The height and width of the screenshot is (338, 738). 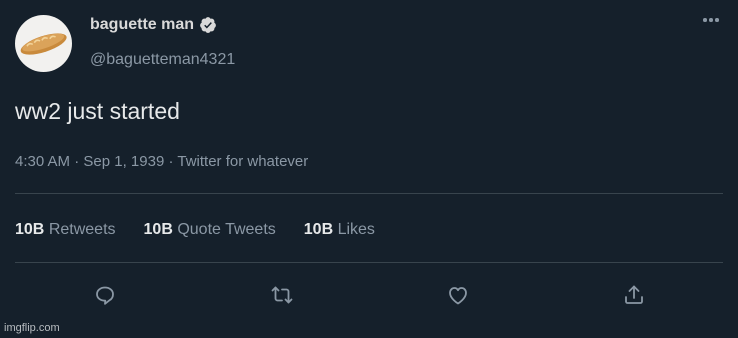 I want to click on retweet-icon, so click(x=282, y=295).